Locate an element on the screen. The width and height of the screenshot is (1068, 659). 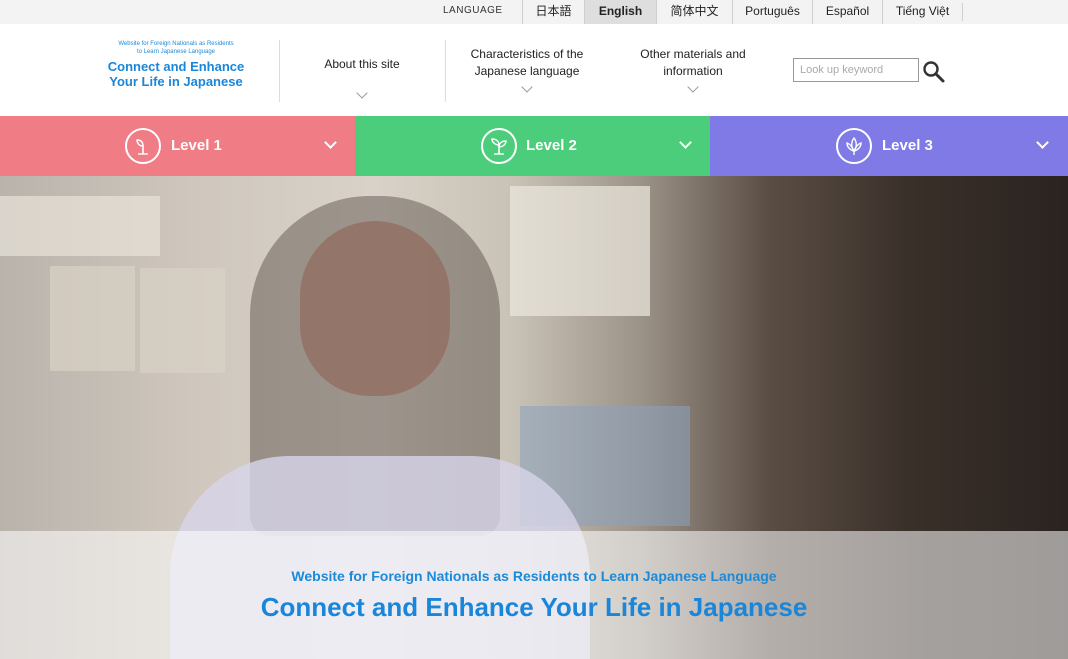
level-bar: Level 1 Level 2 Level 3 is located at coordinates (534, 146).